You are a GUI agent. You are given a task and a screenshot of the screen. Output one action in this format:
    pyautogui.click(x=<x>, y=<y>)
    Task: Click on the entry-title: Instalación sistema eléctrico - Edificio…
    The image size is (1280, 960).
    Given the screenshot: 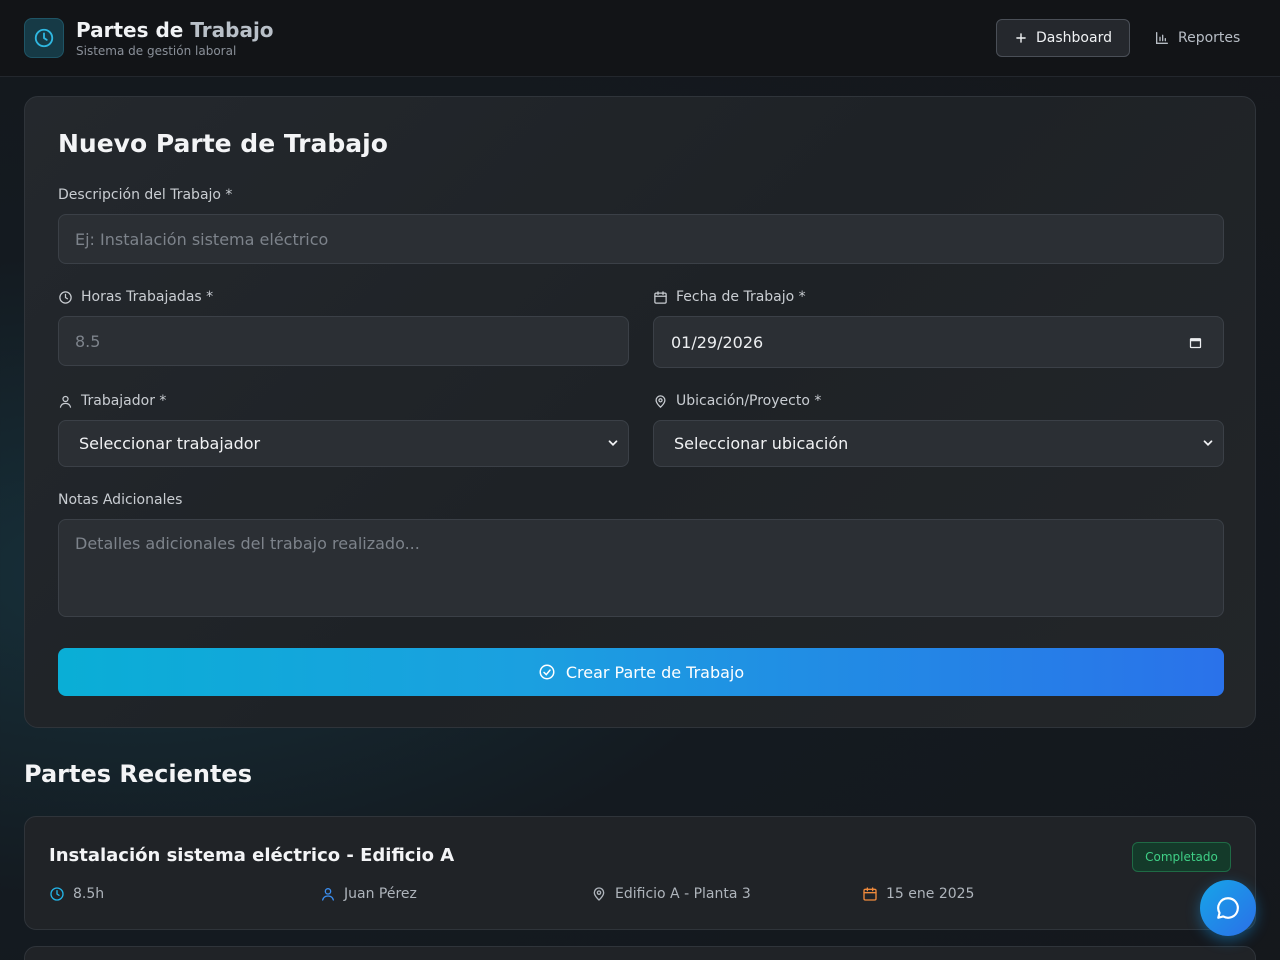 What is the action you would take?
    pyautogui.click(x=252, y=855)
    